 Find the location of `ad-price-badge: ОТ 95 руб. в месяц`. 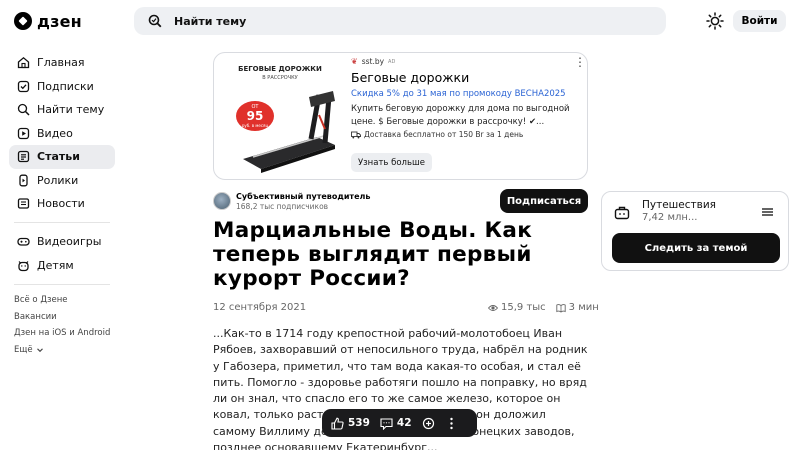

ad-price-badge: ОТ 95 руб. в месяц is located at coordinates (255, 116).